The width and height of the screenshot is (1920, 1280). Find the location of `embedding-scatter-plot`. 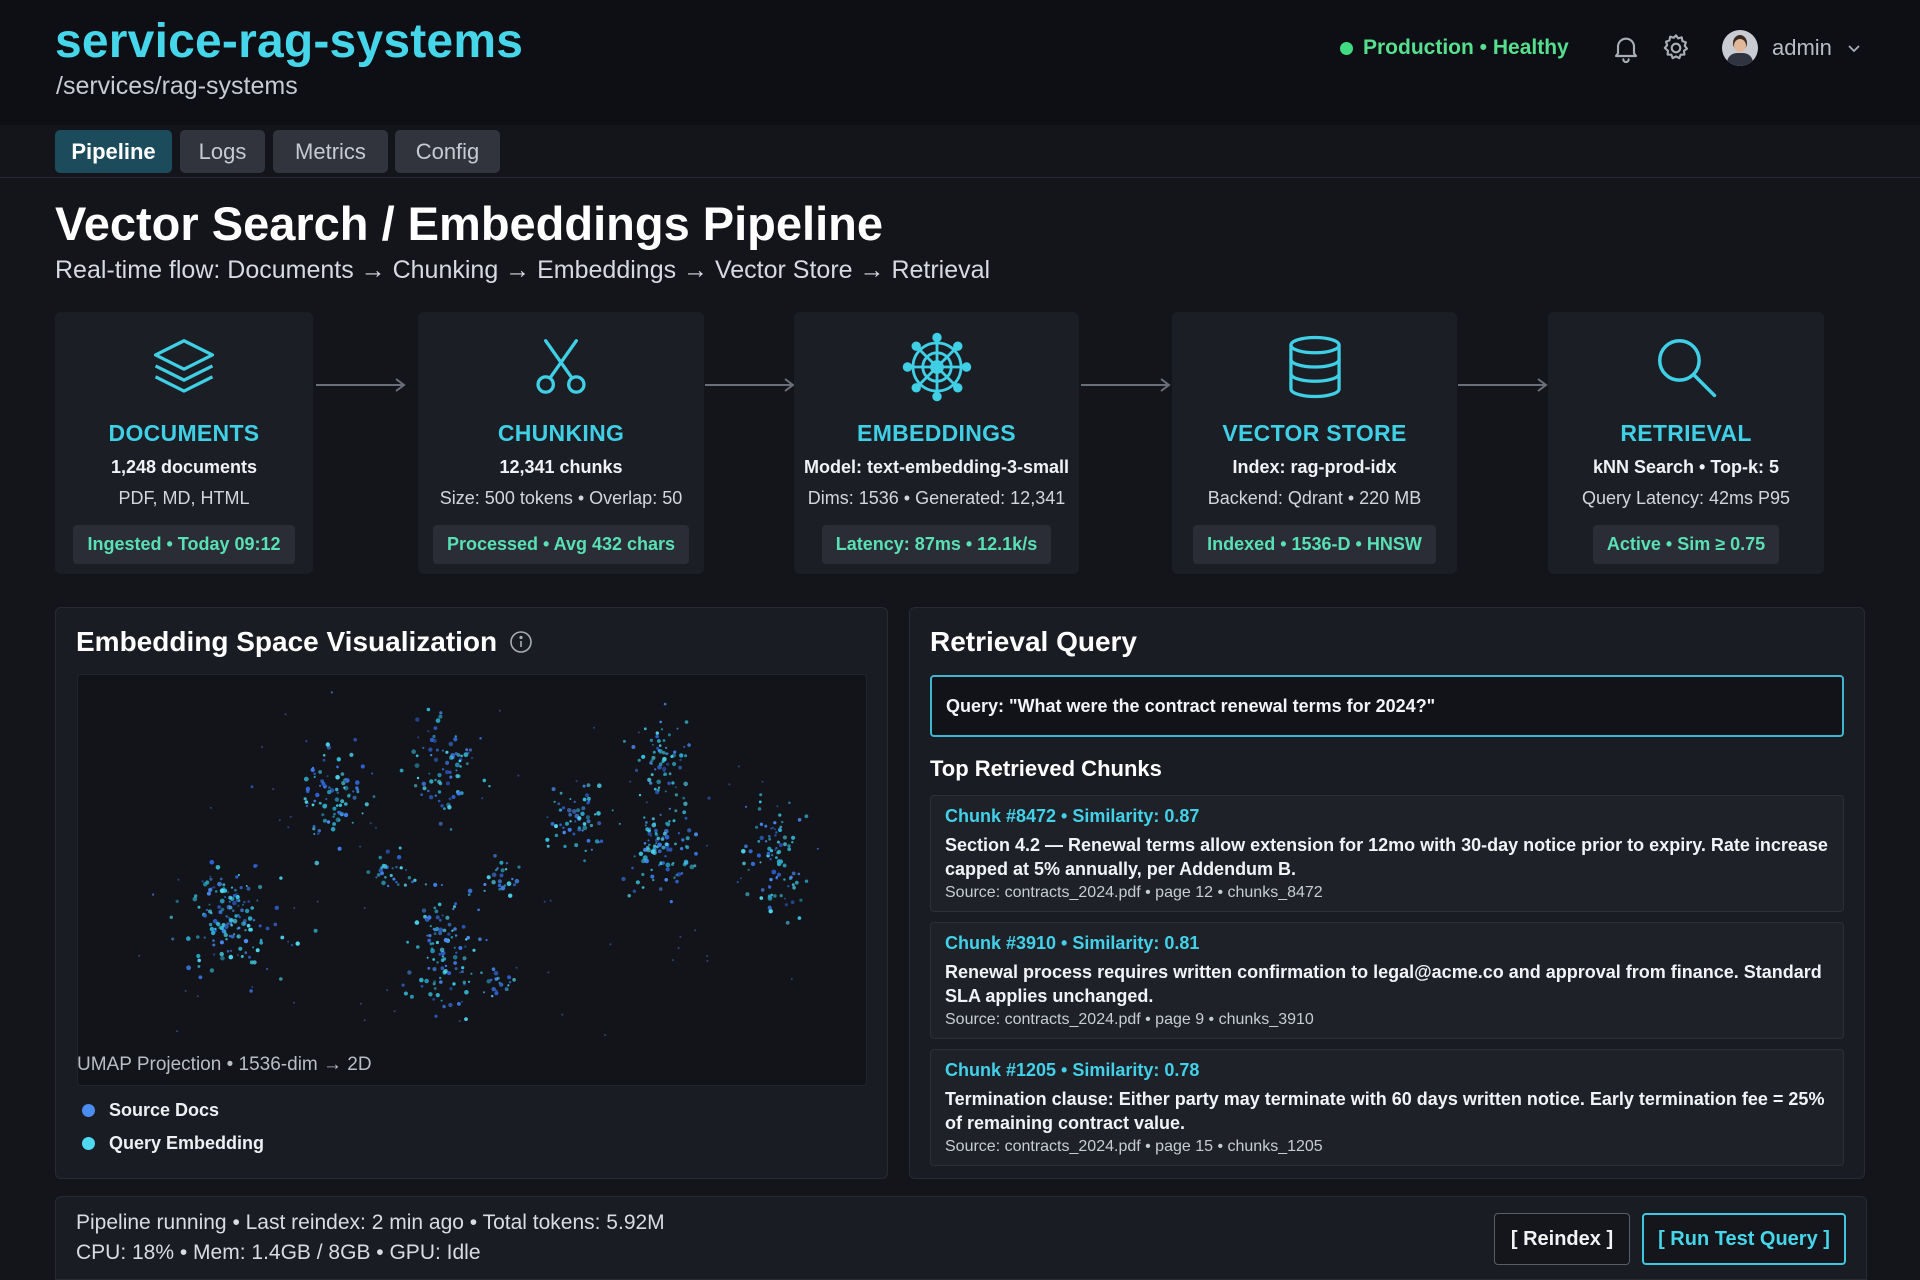

embedding-scatter-plot is located at coordinates (472, 880).